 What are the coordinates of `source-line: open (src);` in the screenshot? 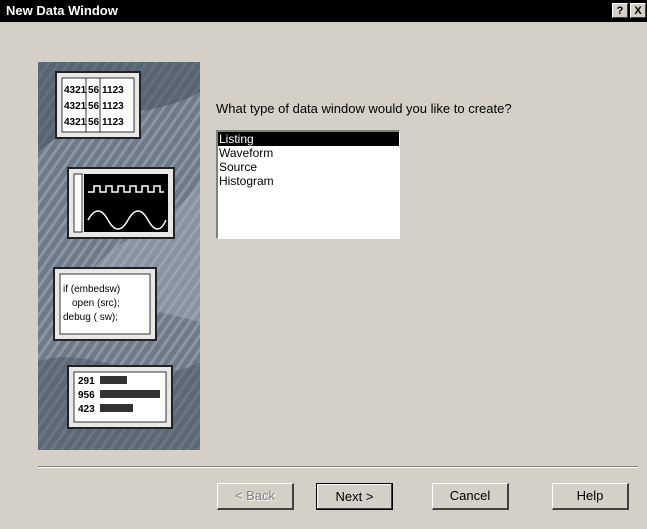 It's located at (96, 303).